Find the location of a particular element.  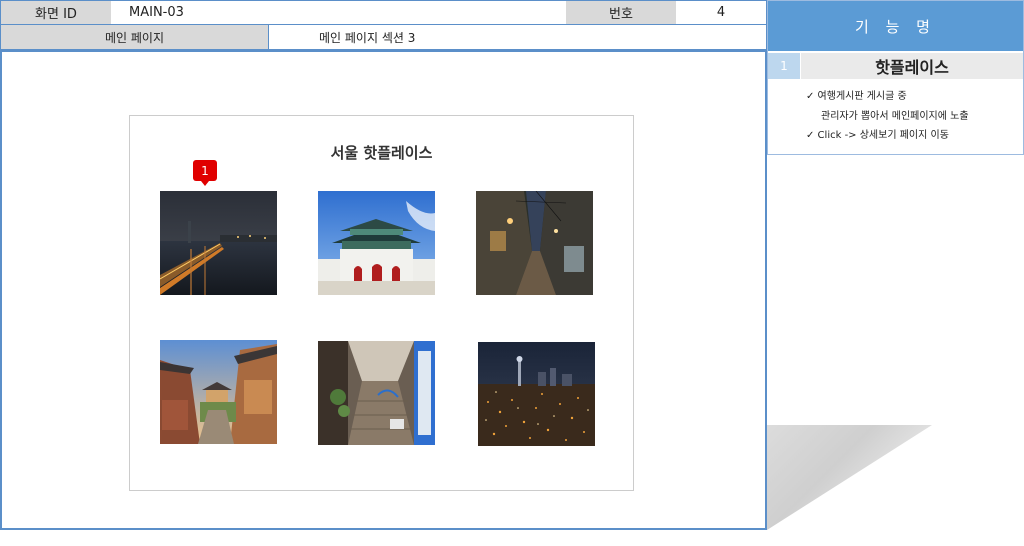

han-river-bridge-night-photo is located at coordinates (218, 243).